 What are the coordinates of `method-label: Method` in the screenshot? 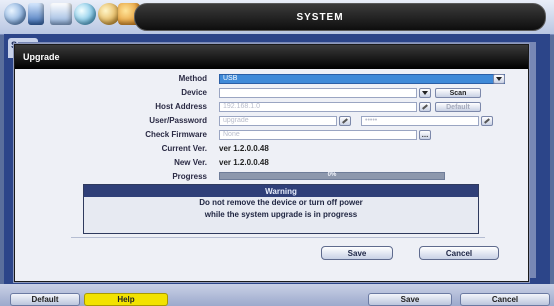 It's located at (192, 78).